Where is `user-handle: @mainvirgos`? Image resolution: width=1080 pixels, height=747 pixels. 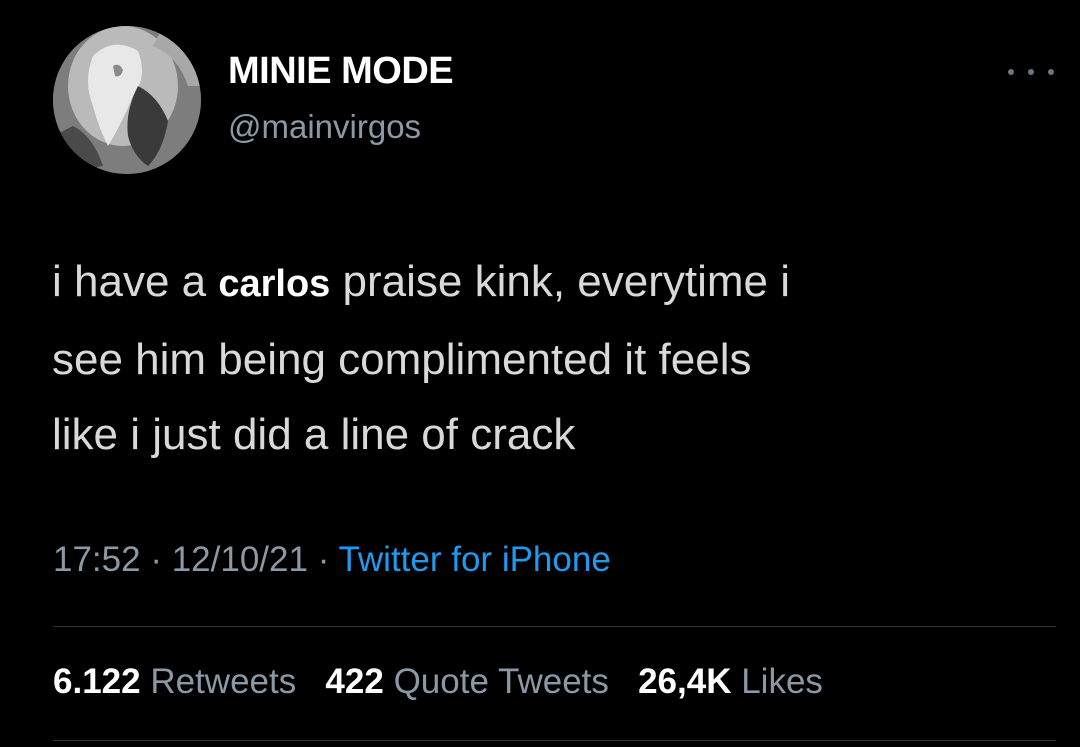
user-handle: @mainvirgos is located at coordinates (324, 127).